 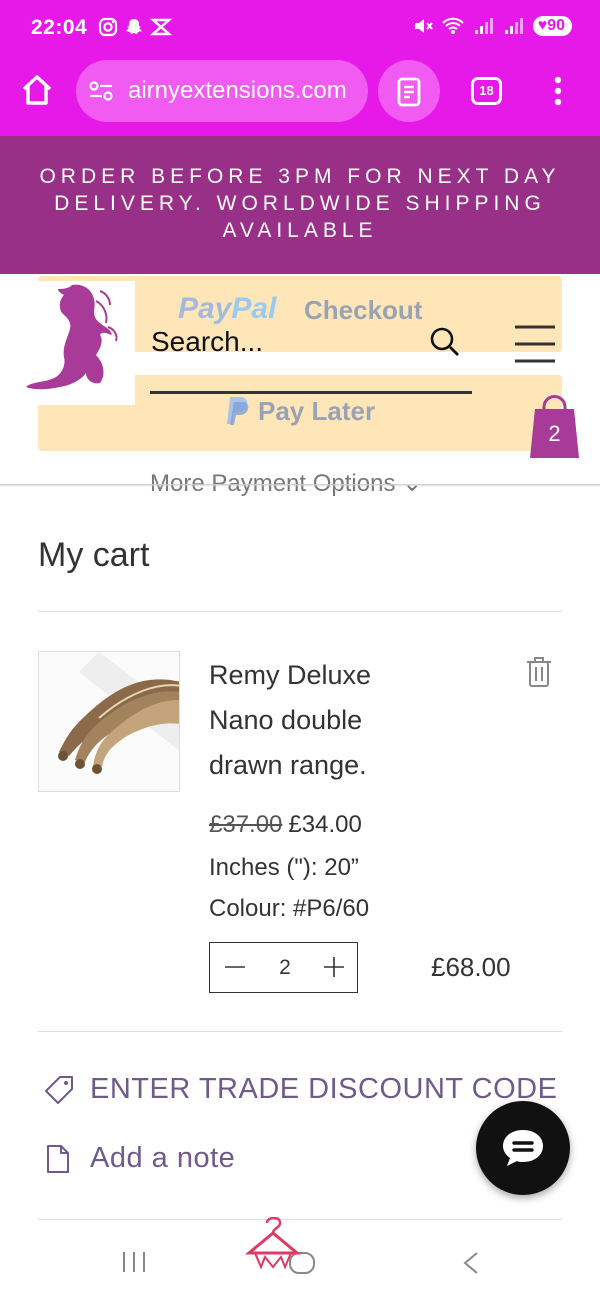 I want to click on trade-discount-link: ENTER TRADE DISCOUNT CODE, so click(x=300, y=1089).